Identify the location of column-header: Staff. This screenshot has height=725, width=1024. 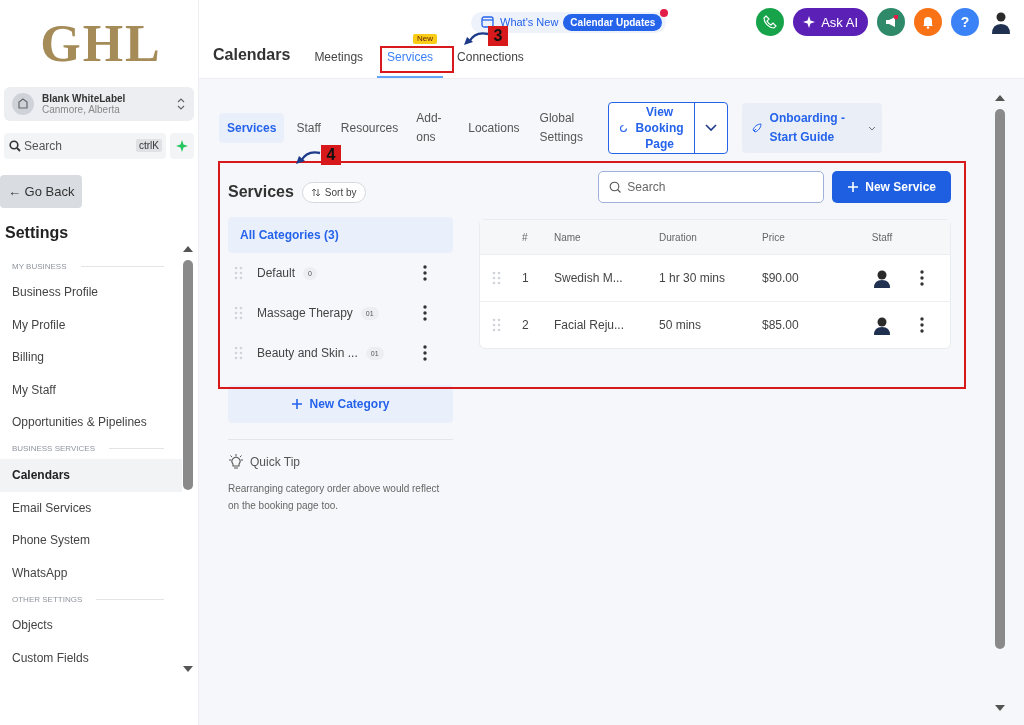
(882, 237).